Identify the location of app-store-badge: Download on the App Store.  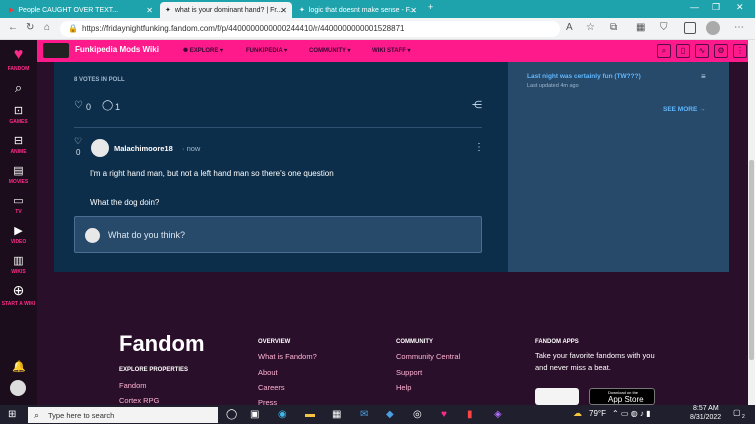
(622, 396).